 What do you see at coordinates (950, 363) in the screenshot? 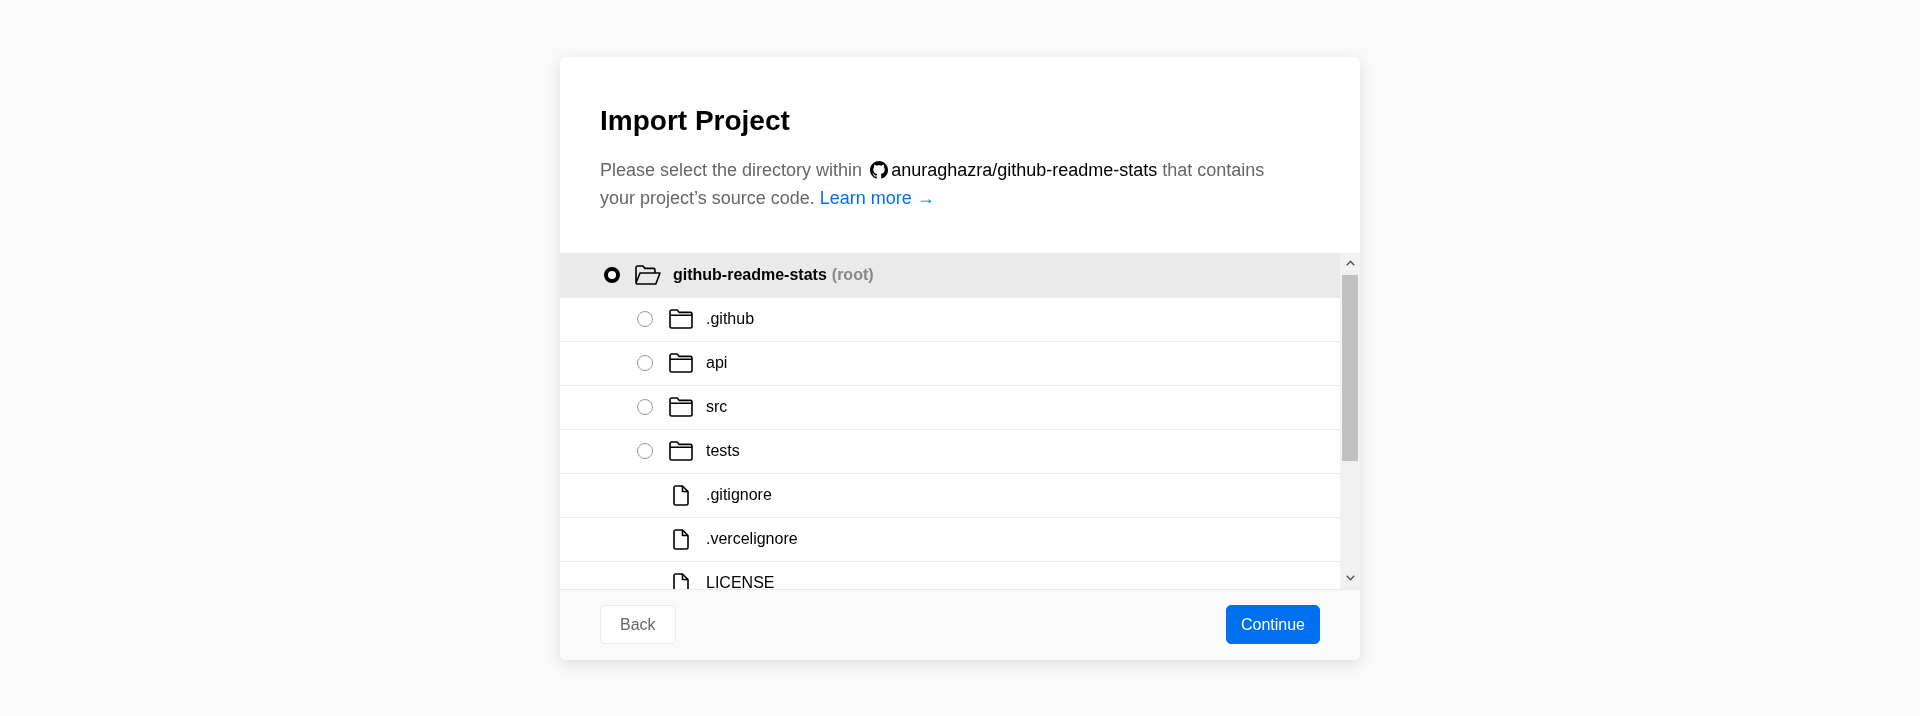
I see `folder-row: api` at bounding box center [950, 363].